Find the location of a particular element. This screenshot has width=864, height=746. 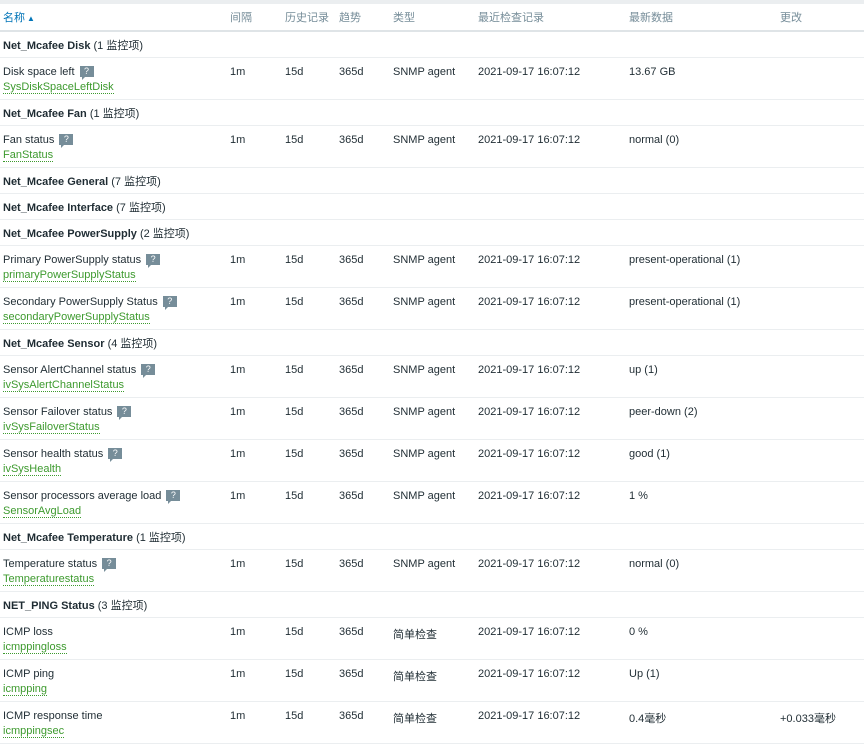

item-key-text: FanStatus is located at coordinates (28, 155).